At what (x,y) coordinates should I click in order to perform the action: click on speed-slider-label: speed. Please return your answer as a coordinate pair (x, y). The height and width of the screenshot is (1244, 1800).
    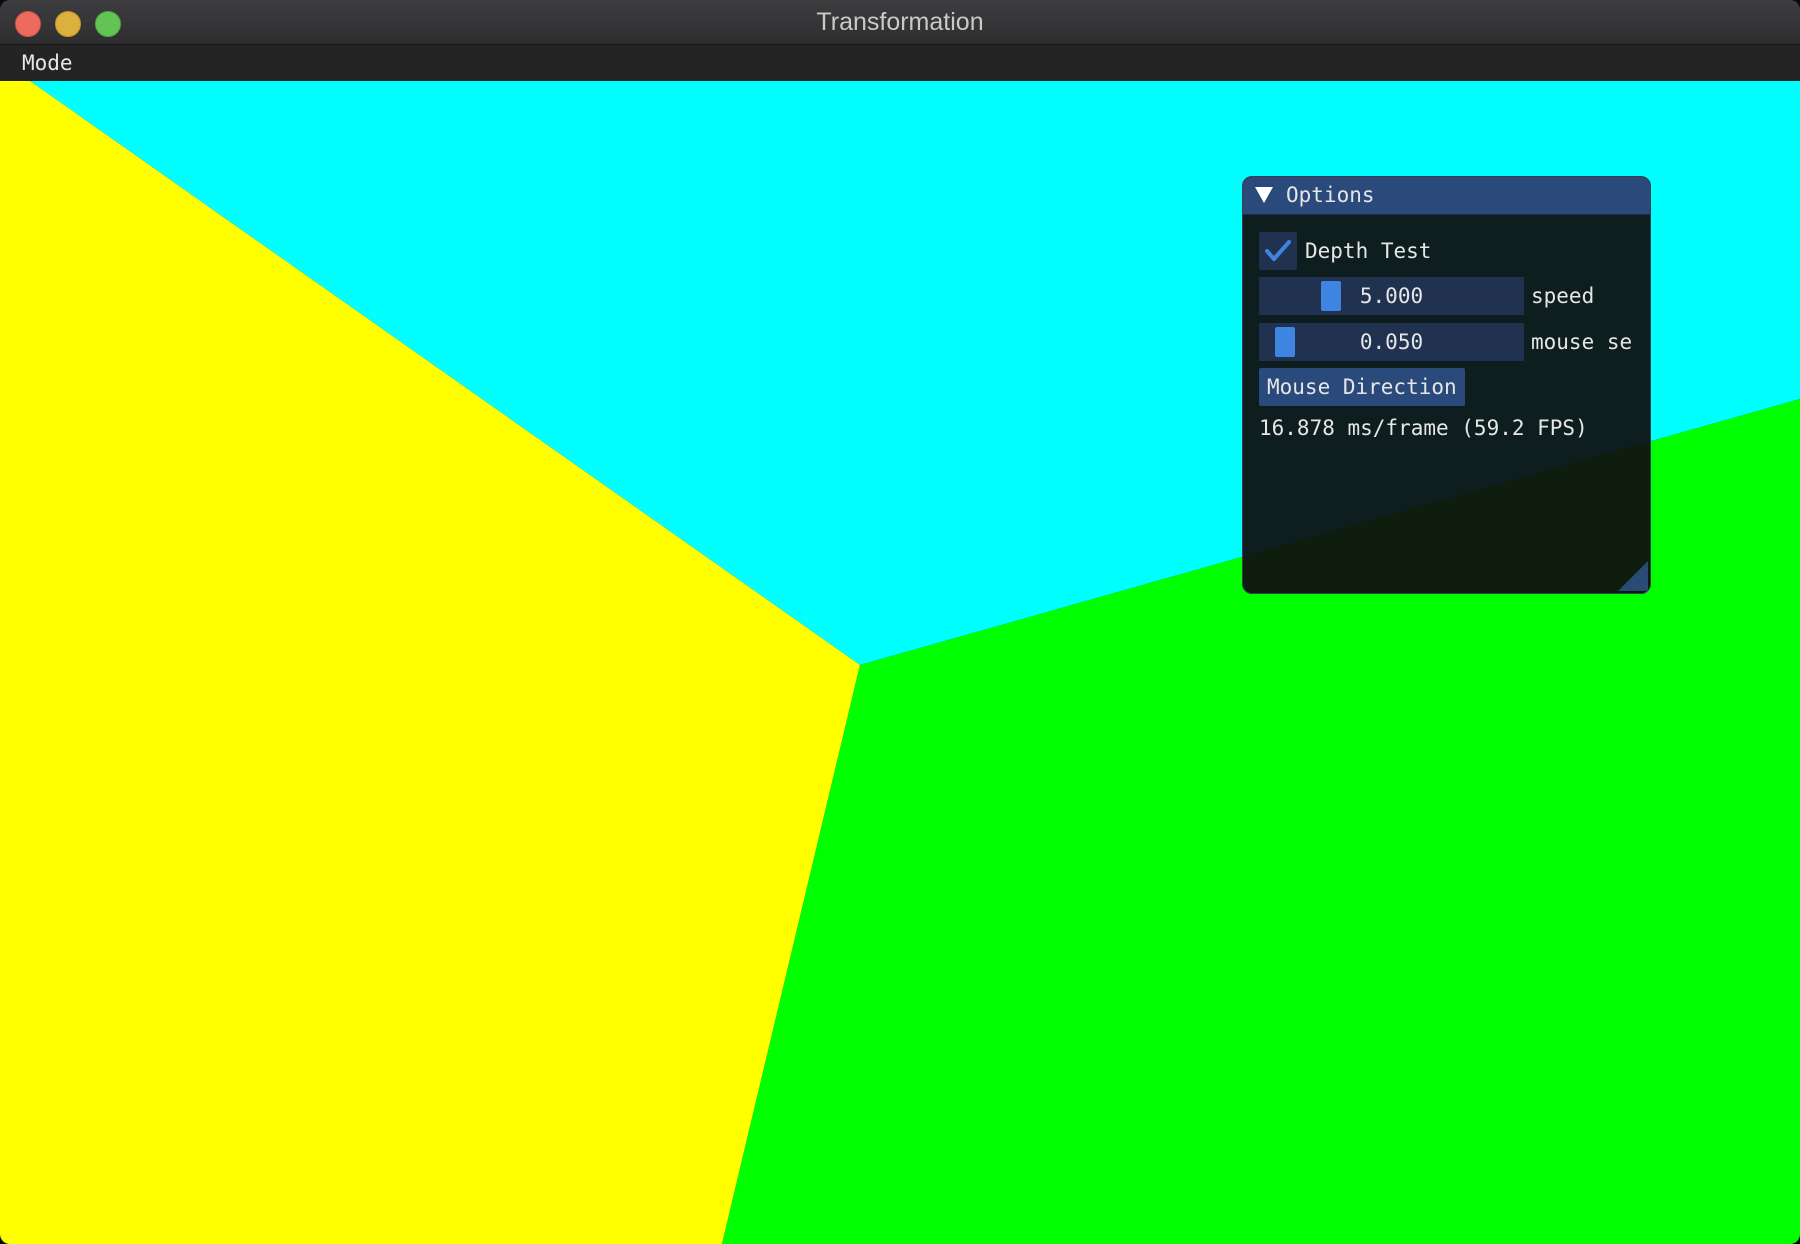
    Looking at the image, I should click on (1563, 296).